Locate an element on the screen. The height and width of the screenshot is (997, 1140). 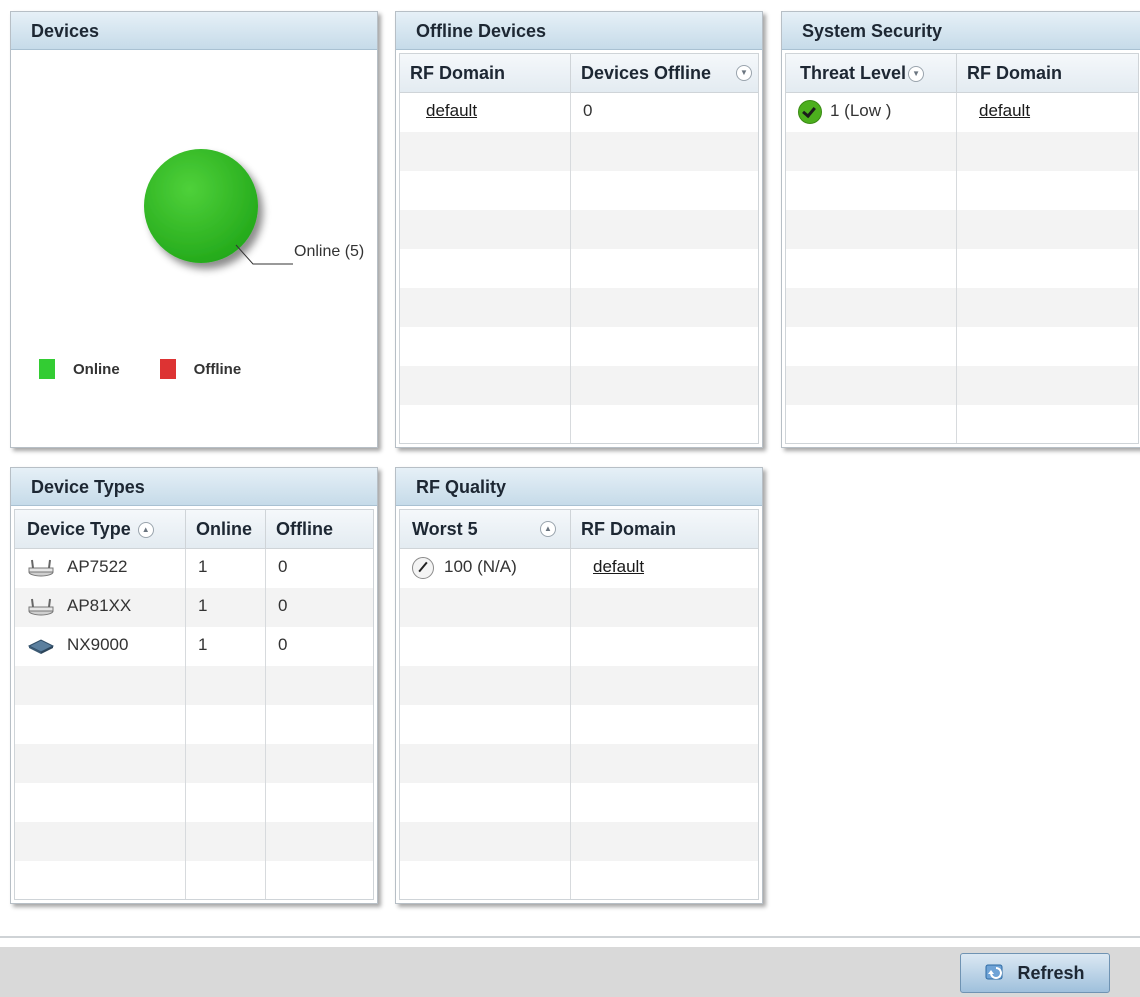
grid-rows: AP7522 1 0 AP81XX 1 0 NX9000 1 0 is located at coordinates (194, 724).